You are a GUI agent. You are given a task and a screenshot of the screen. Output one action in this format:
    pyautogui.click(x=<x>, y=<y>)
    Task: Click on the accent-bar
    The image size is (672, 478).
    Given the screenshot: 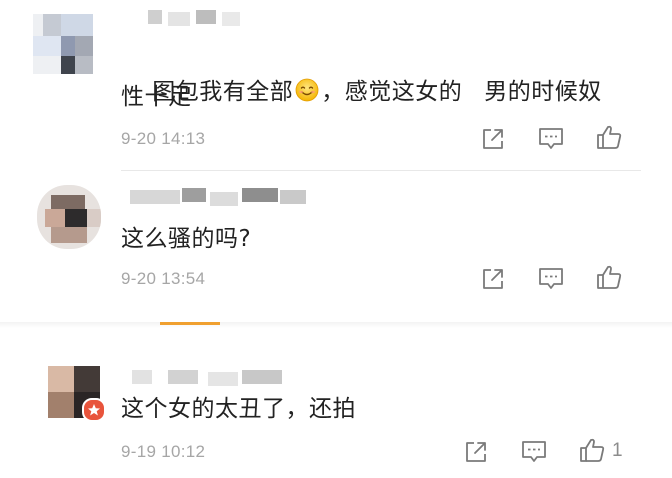 What is the action you would take?
    pyautogui.click(x=190, y=323)
    